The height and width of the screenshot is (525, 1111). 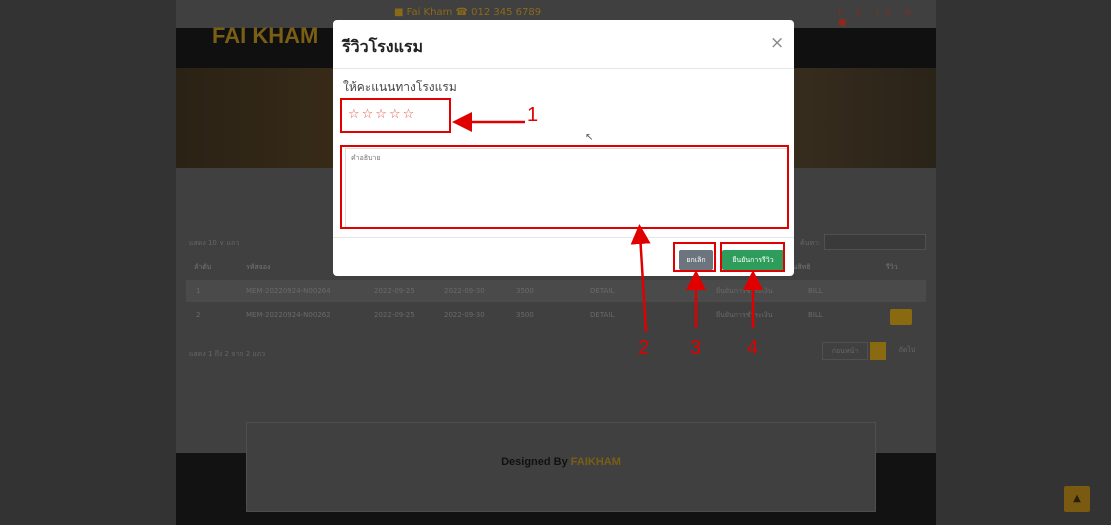 What do you see at coordinates (607, 222) in the screenshot?
I see `annotation-arrows` at bounding box center [607, 222].